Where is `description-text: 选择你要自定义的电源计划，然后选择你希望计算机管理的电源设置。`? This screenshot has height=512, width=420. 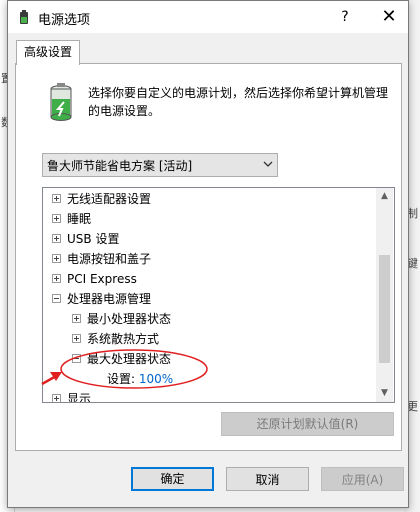
description-text: 选择你要自定义的电源计划，然后选择你希望计算机管理的电源设置。 is located at coordinates (238, 102).